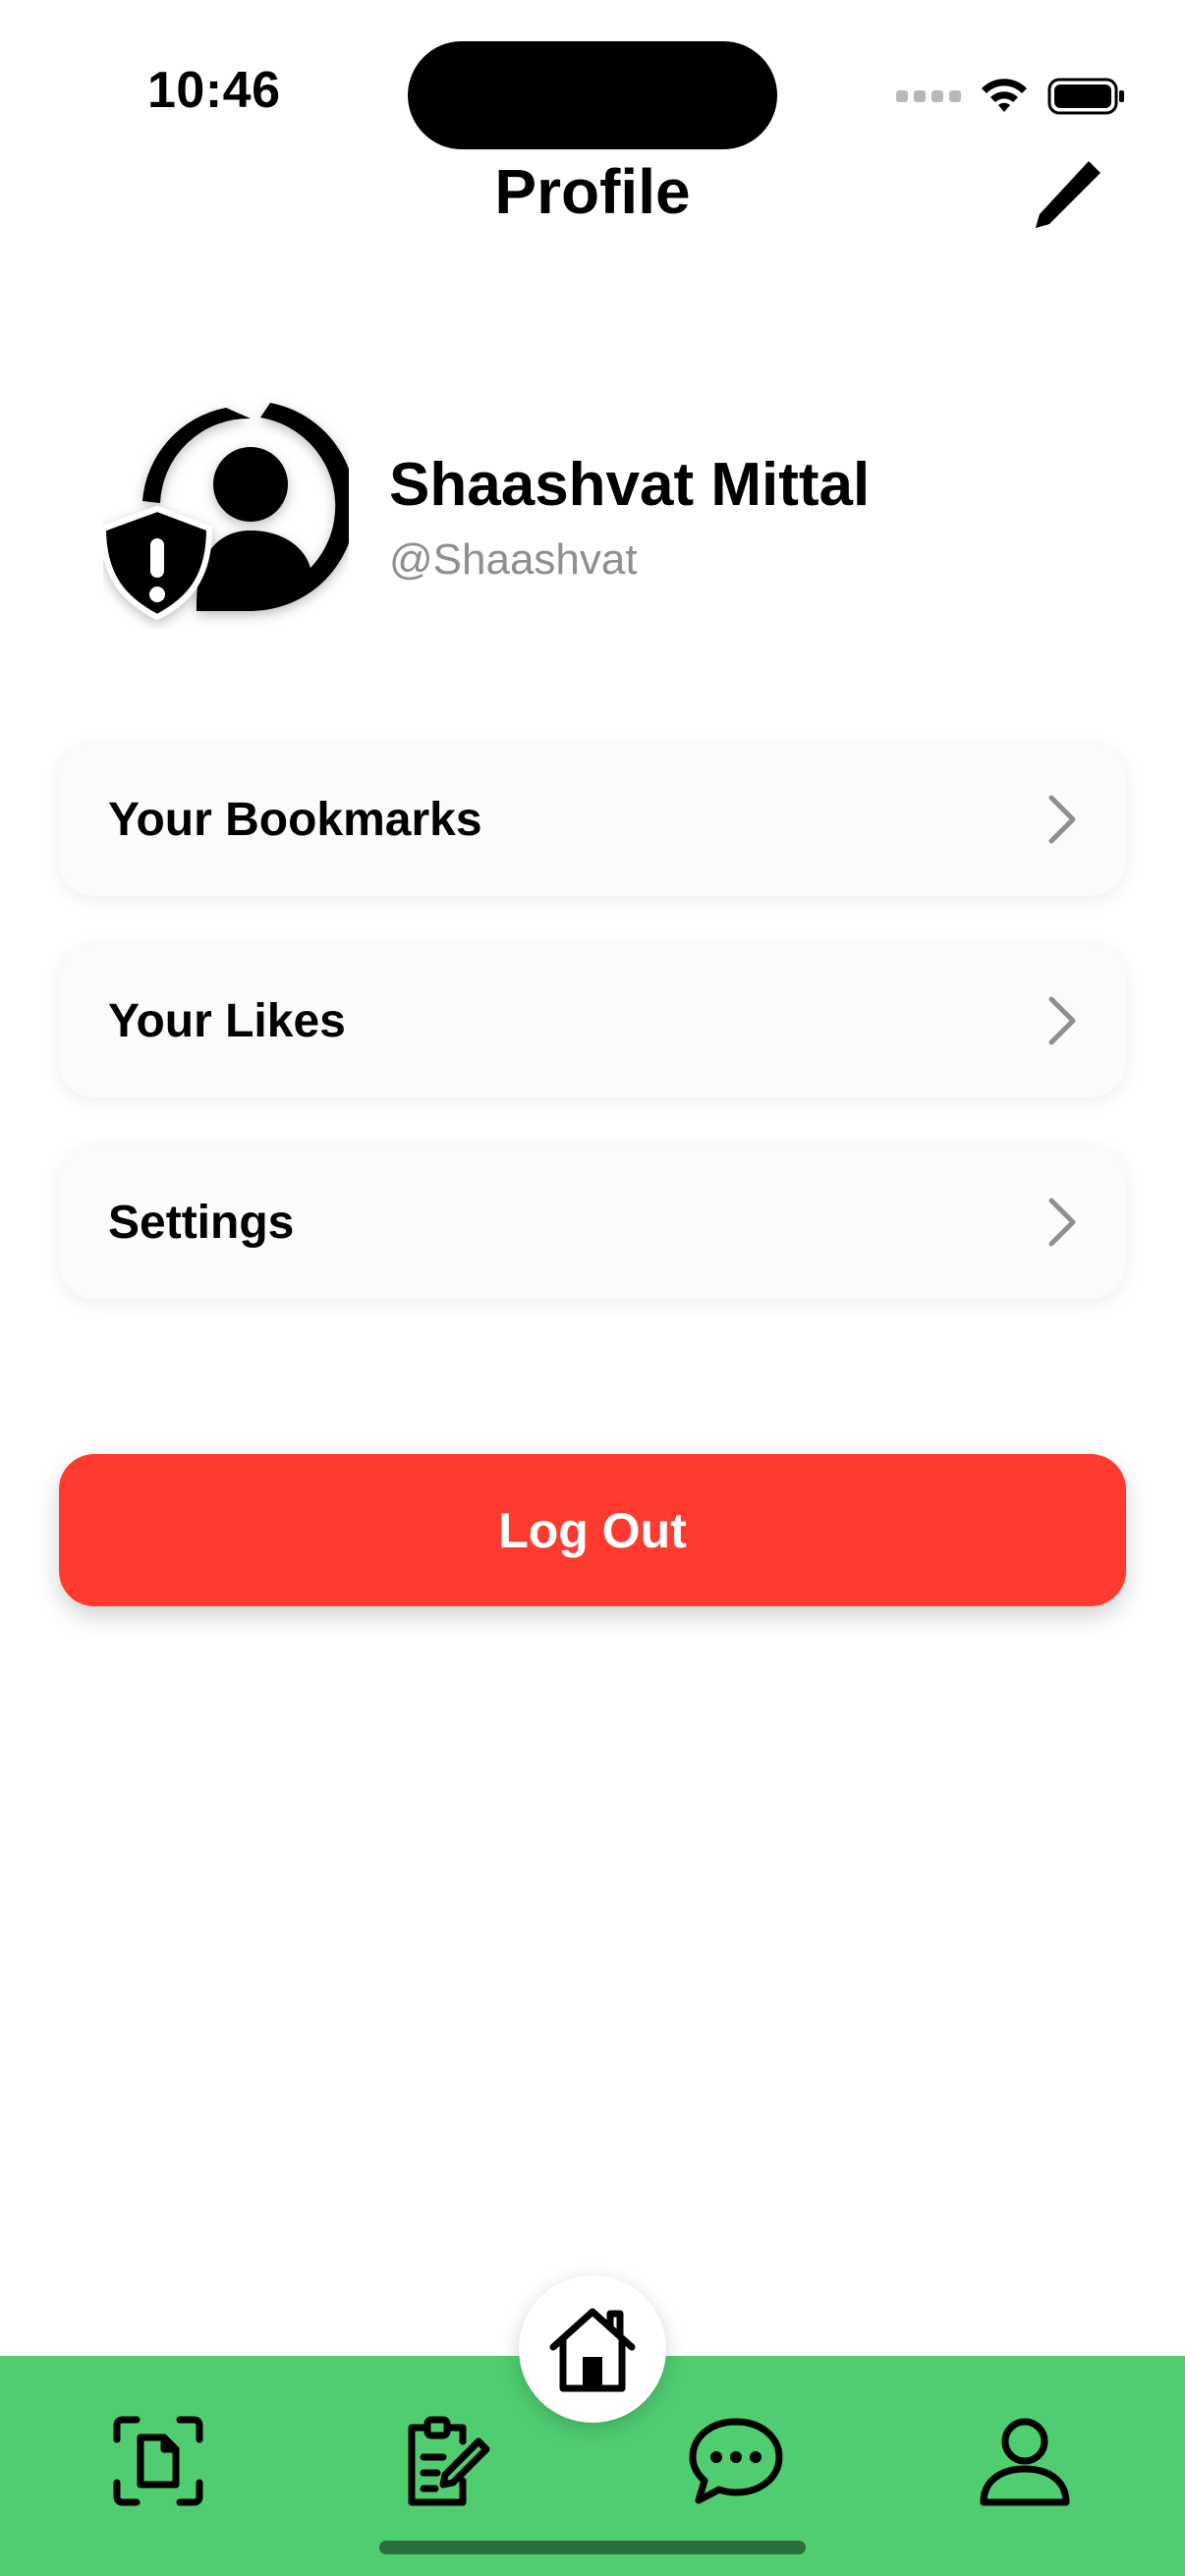  What do you see at coordinates (592, 1020) in the screenshot?
I see `menu-item-likes: Your Likes` at bounding box center [592, 1020].